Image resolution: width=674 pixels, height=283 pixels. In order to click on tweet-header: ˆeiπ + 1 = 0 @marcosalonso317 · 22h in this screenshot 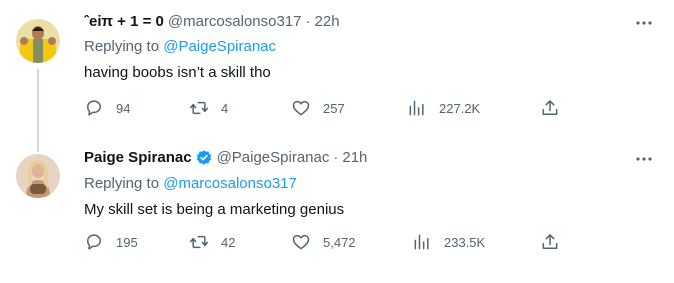, I will do `click(212, 22)`.